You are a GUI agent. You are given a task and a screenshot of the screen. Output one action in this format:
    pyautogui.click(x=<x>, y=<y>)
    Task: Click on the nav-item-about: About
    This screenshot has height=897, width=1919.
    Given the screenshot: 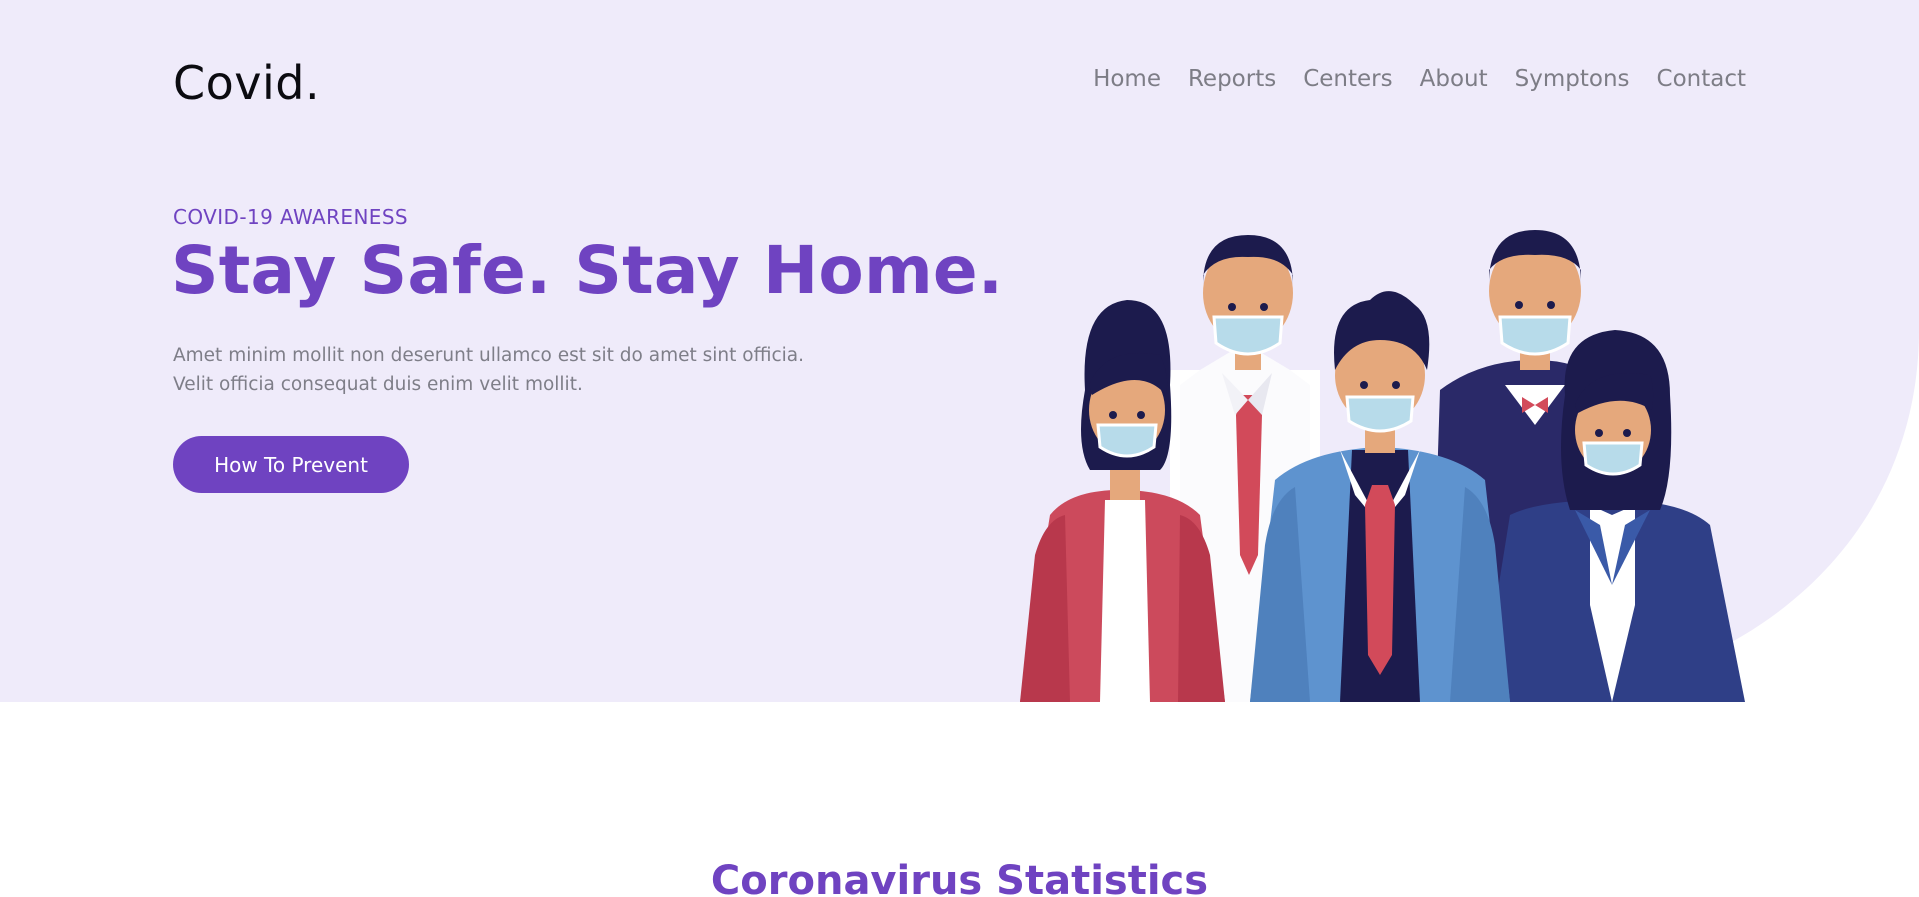 What is the action you would take?
    pyautogui.click(x=1454, y=79)
    